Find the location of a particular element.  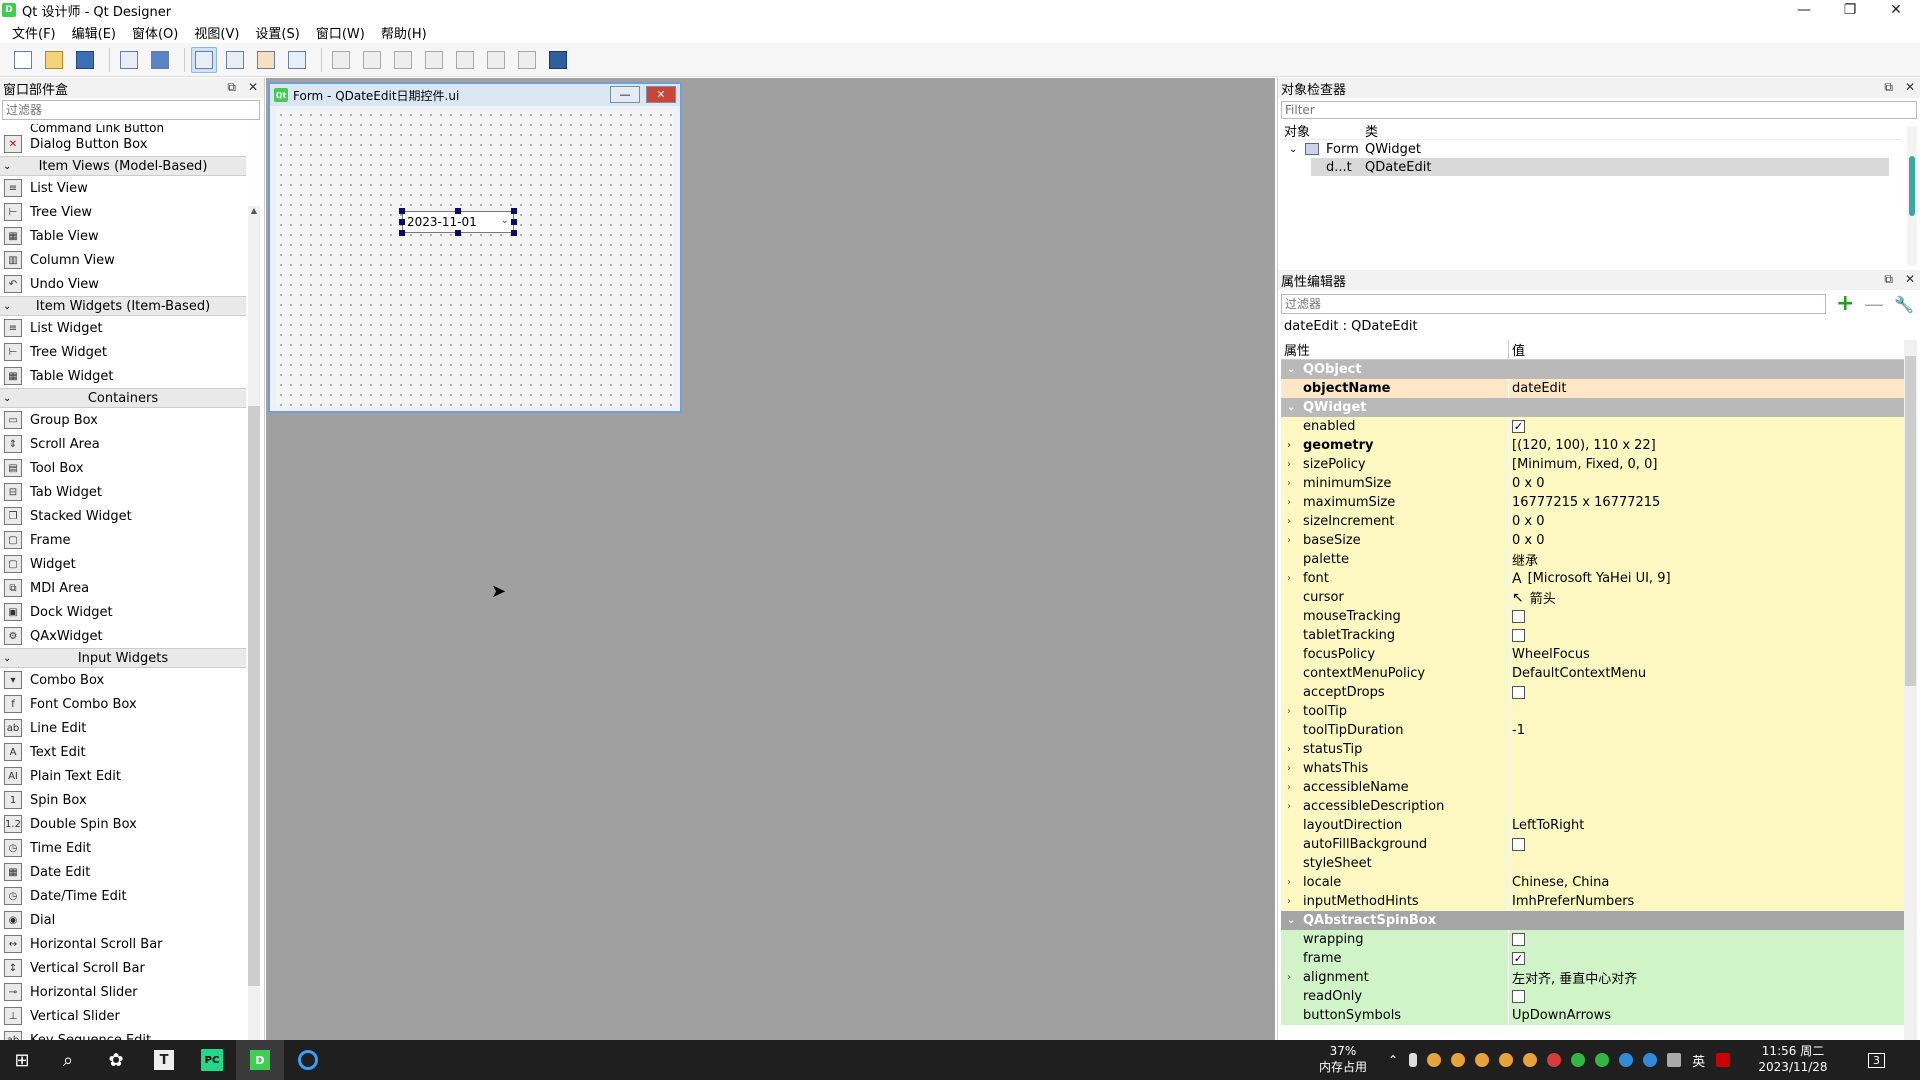

property-row-font: › font A [Microsoft YaHei UI, 9] is located at coordinates (1592, 578).